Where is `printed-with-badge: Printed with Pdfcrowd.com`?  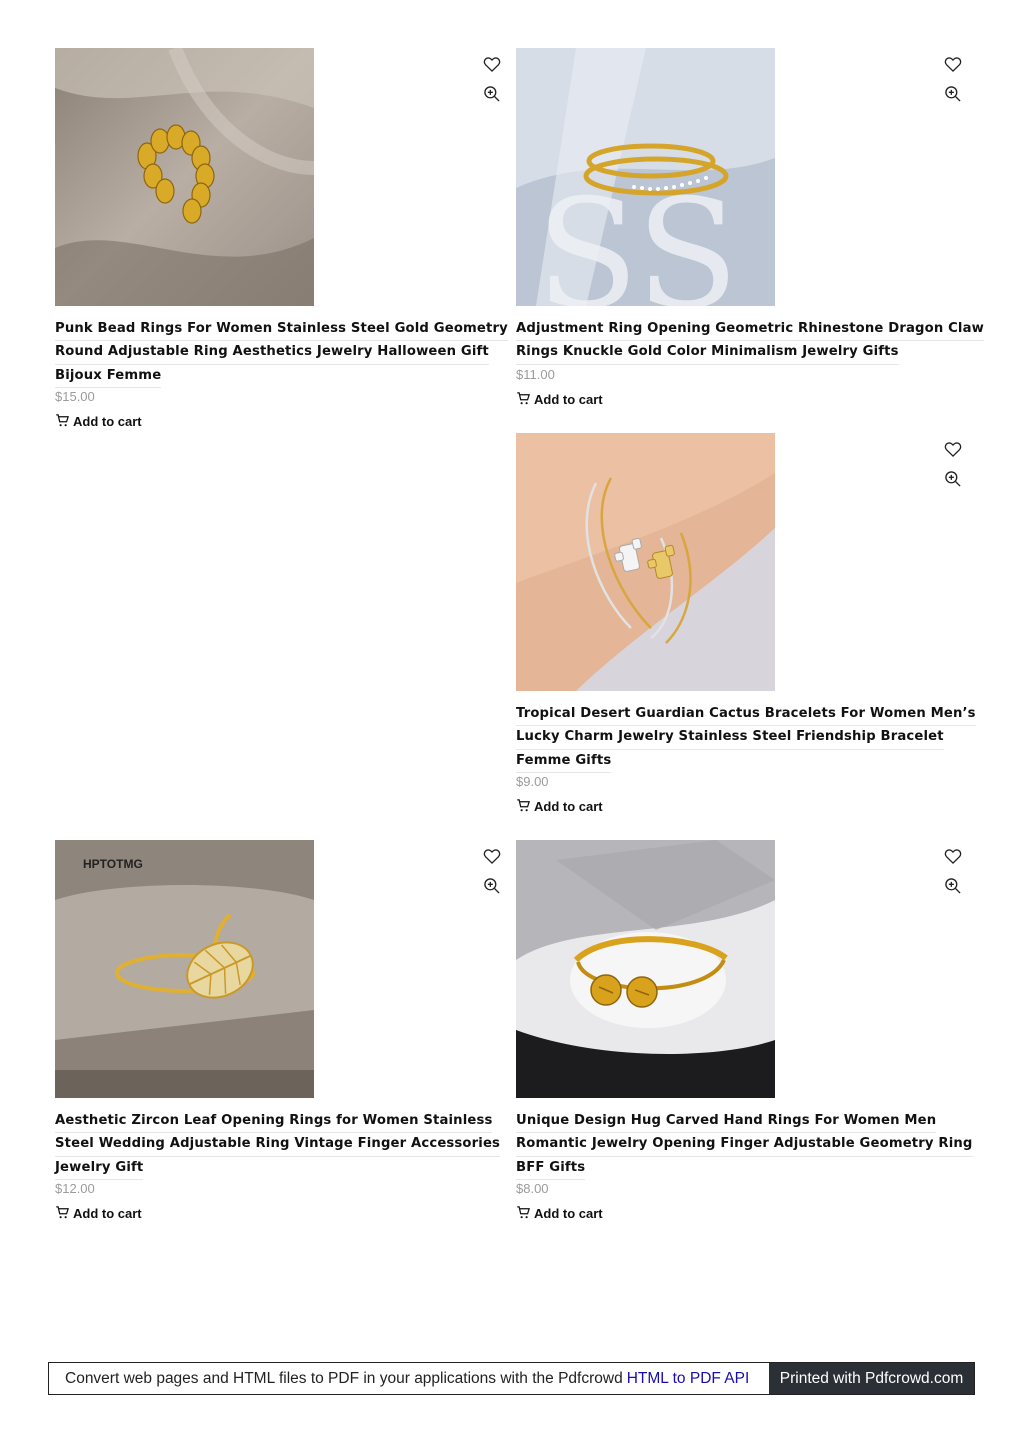
printed-with-badge: Printed with Pdfcrowd.com is located at coordinates (871, 1378).